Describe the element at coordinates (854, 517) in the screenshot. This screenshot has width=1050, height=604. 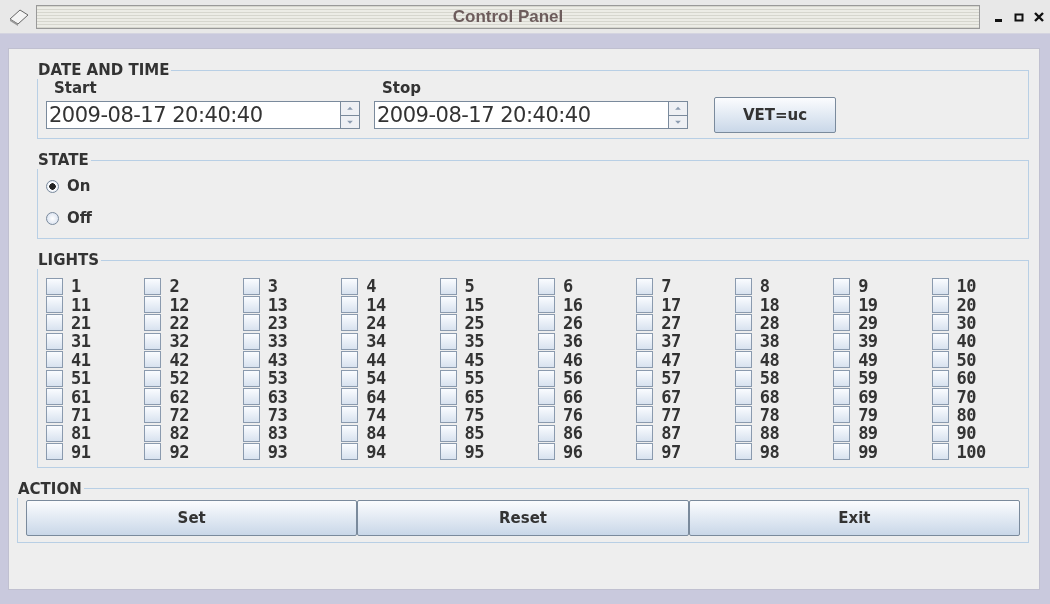
I see `action-button: Exit` at that location.